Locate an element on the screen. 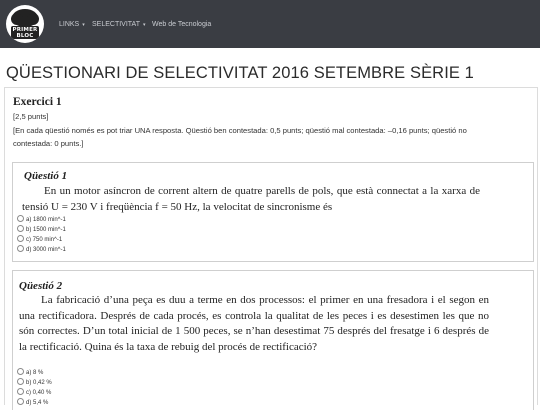 Image resolution: width=540 pixels, height=410 pixels. option-label: c) 0,40 % is located at coordinates (39, 393).